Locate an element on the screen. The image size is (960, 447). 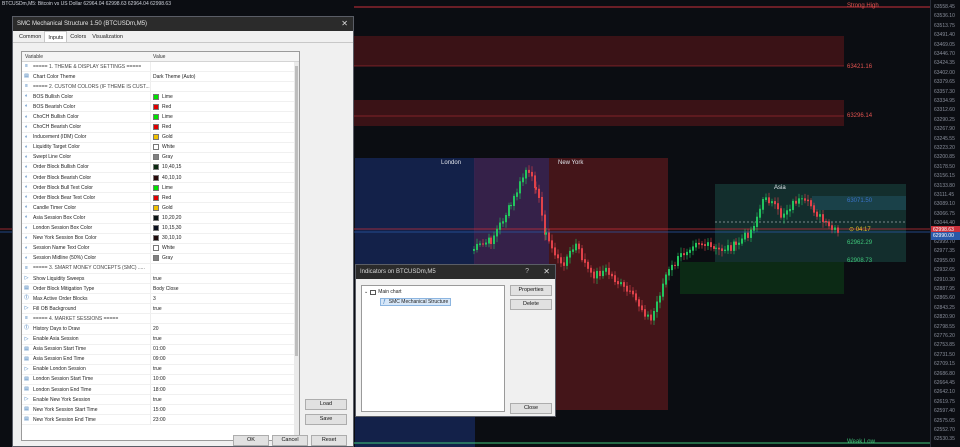
table-row: ▷ Enable London Session true is located at coordinates (160, 369).